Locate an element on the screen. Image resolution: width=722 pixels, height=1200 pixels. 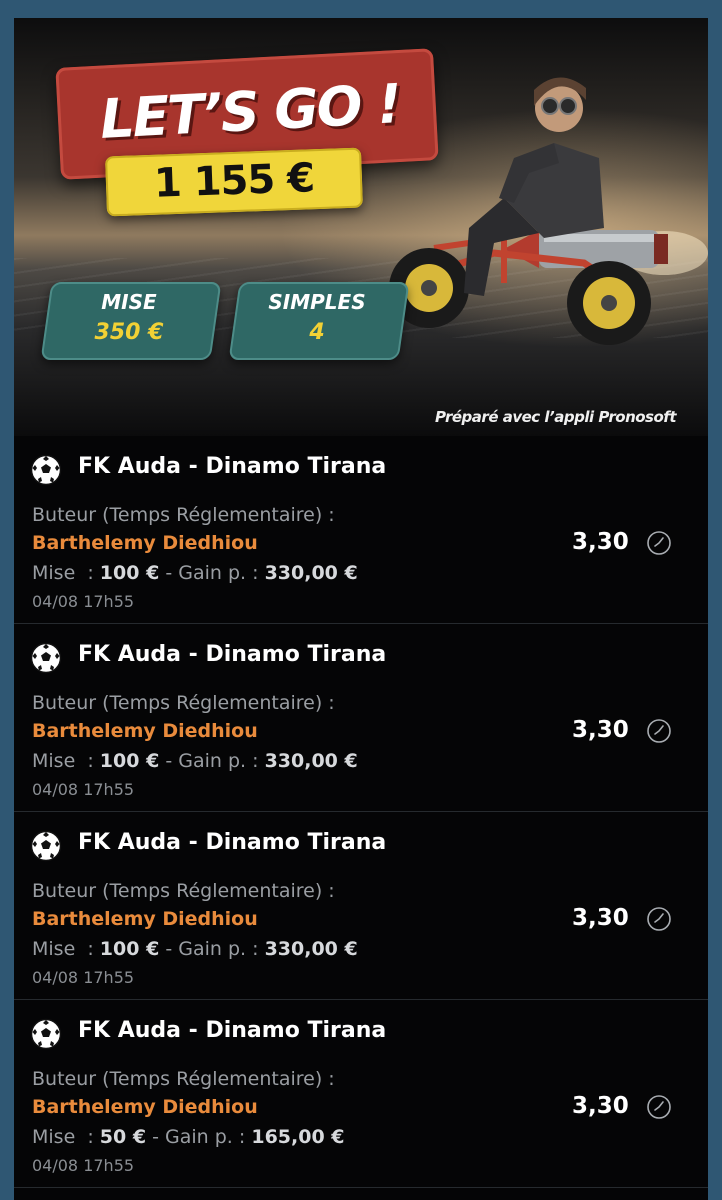
potential-gain-amount: 1 155 € is located at coordinates (234, 181).